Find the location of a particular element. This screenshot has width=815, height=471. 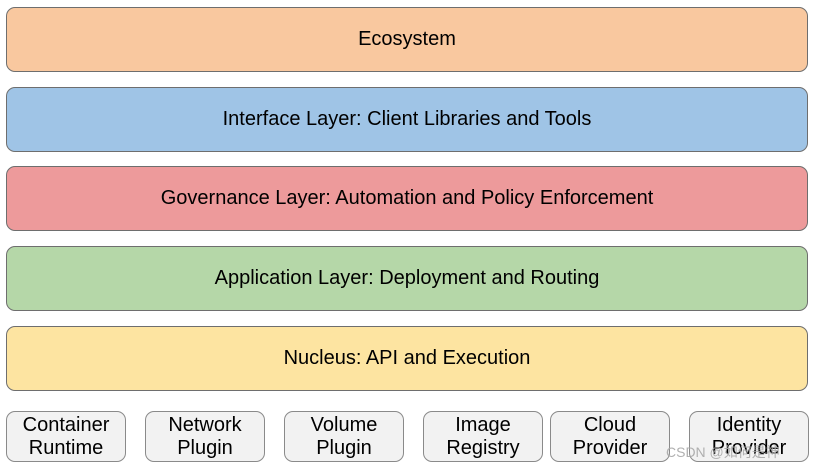

plugin-volume: Volume Plugin is located at coordinates (344, 436).